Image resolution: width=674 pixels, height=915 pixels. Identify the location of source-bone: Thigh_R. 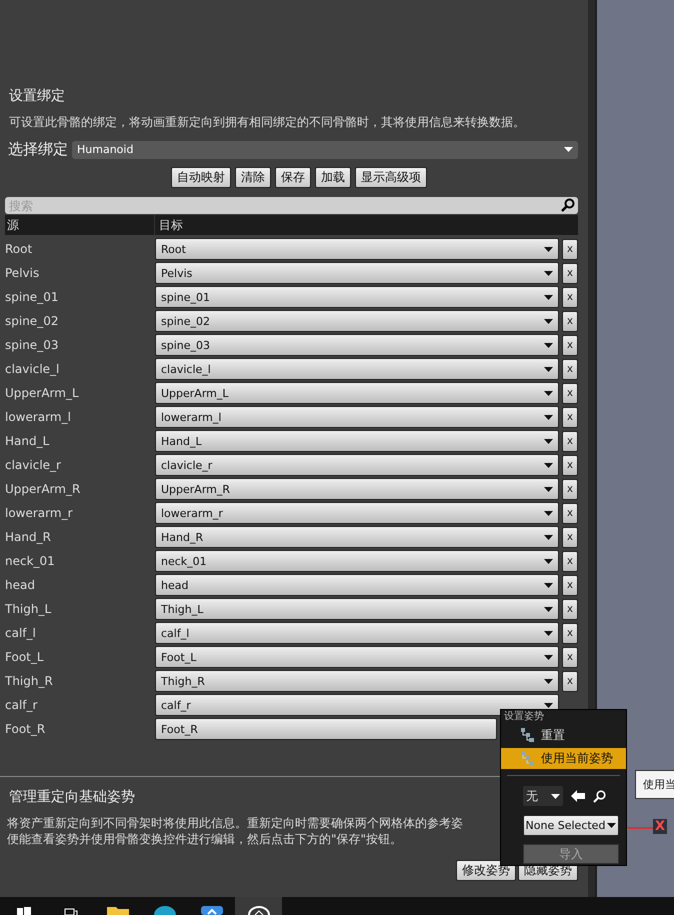
(29, 681).